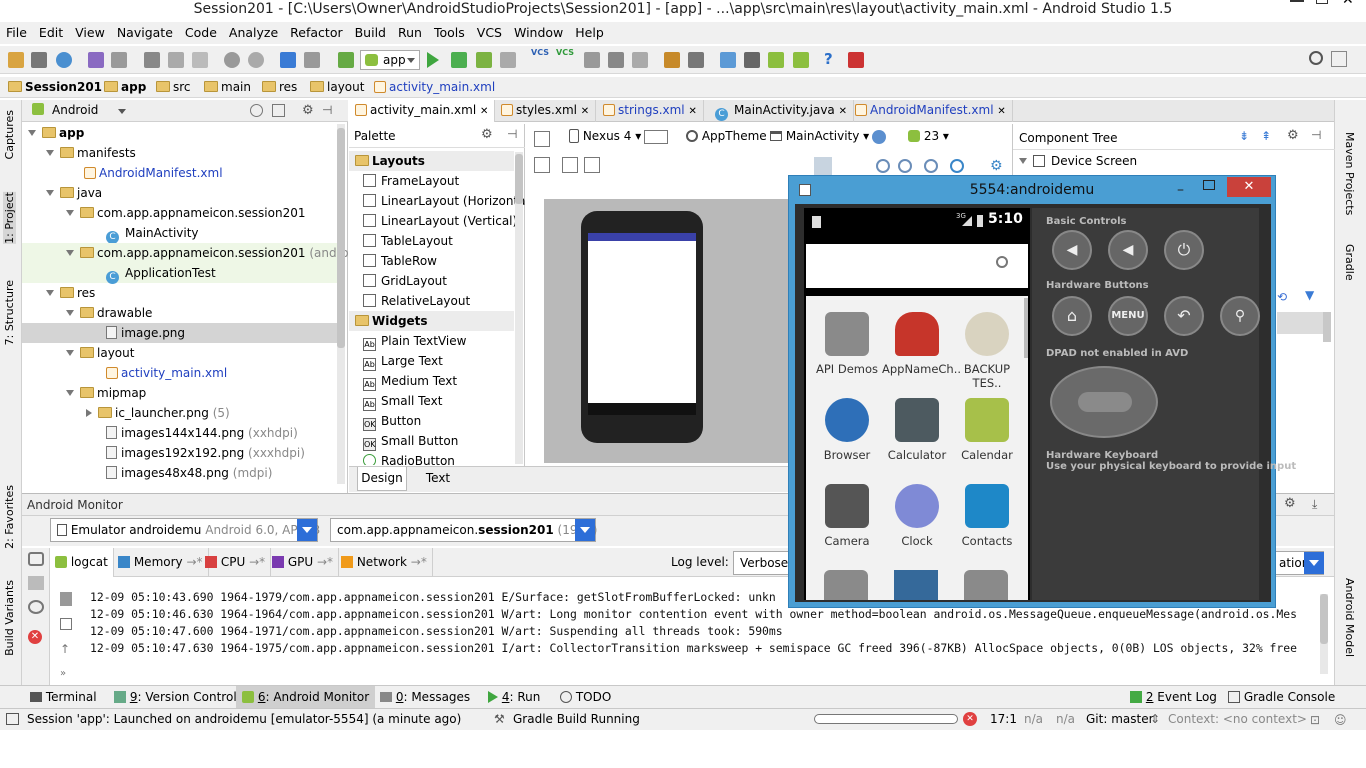 The image size is (1366, 768). I want to click on minimize-icon: –, so click(1180, 190).